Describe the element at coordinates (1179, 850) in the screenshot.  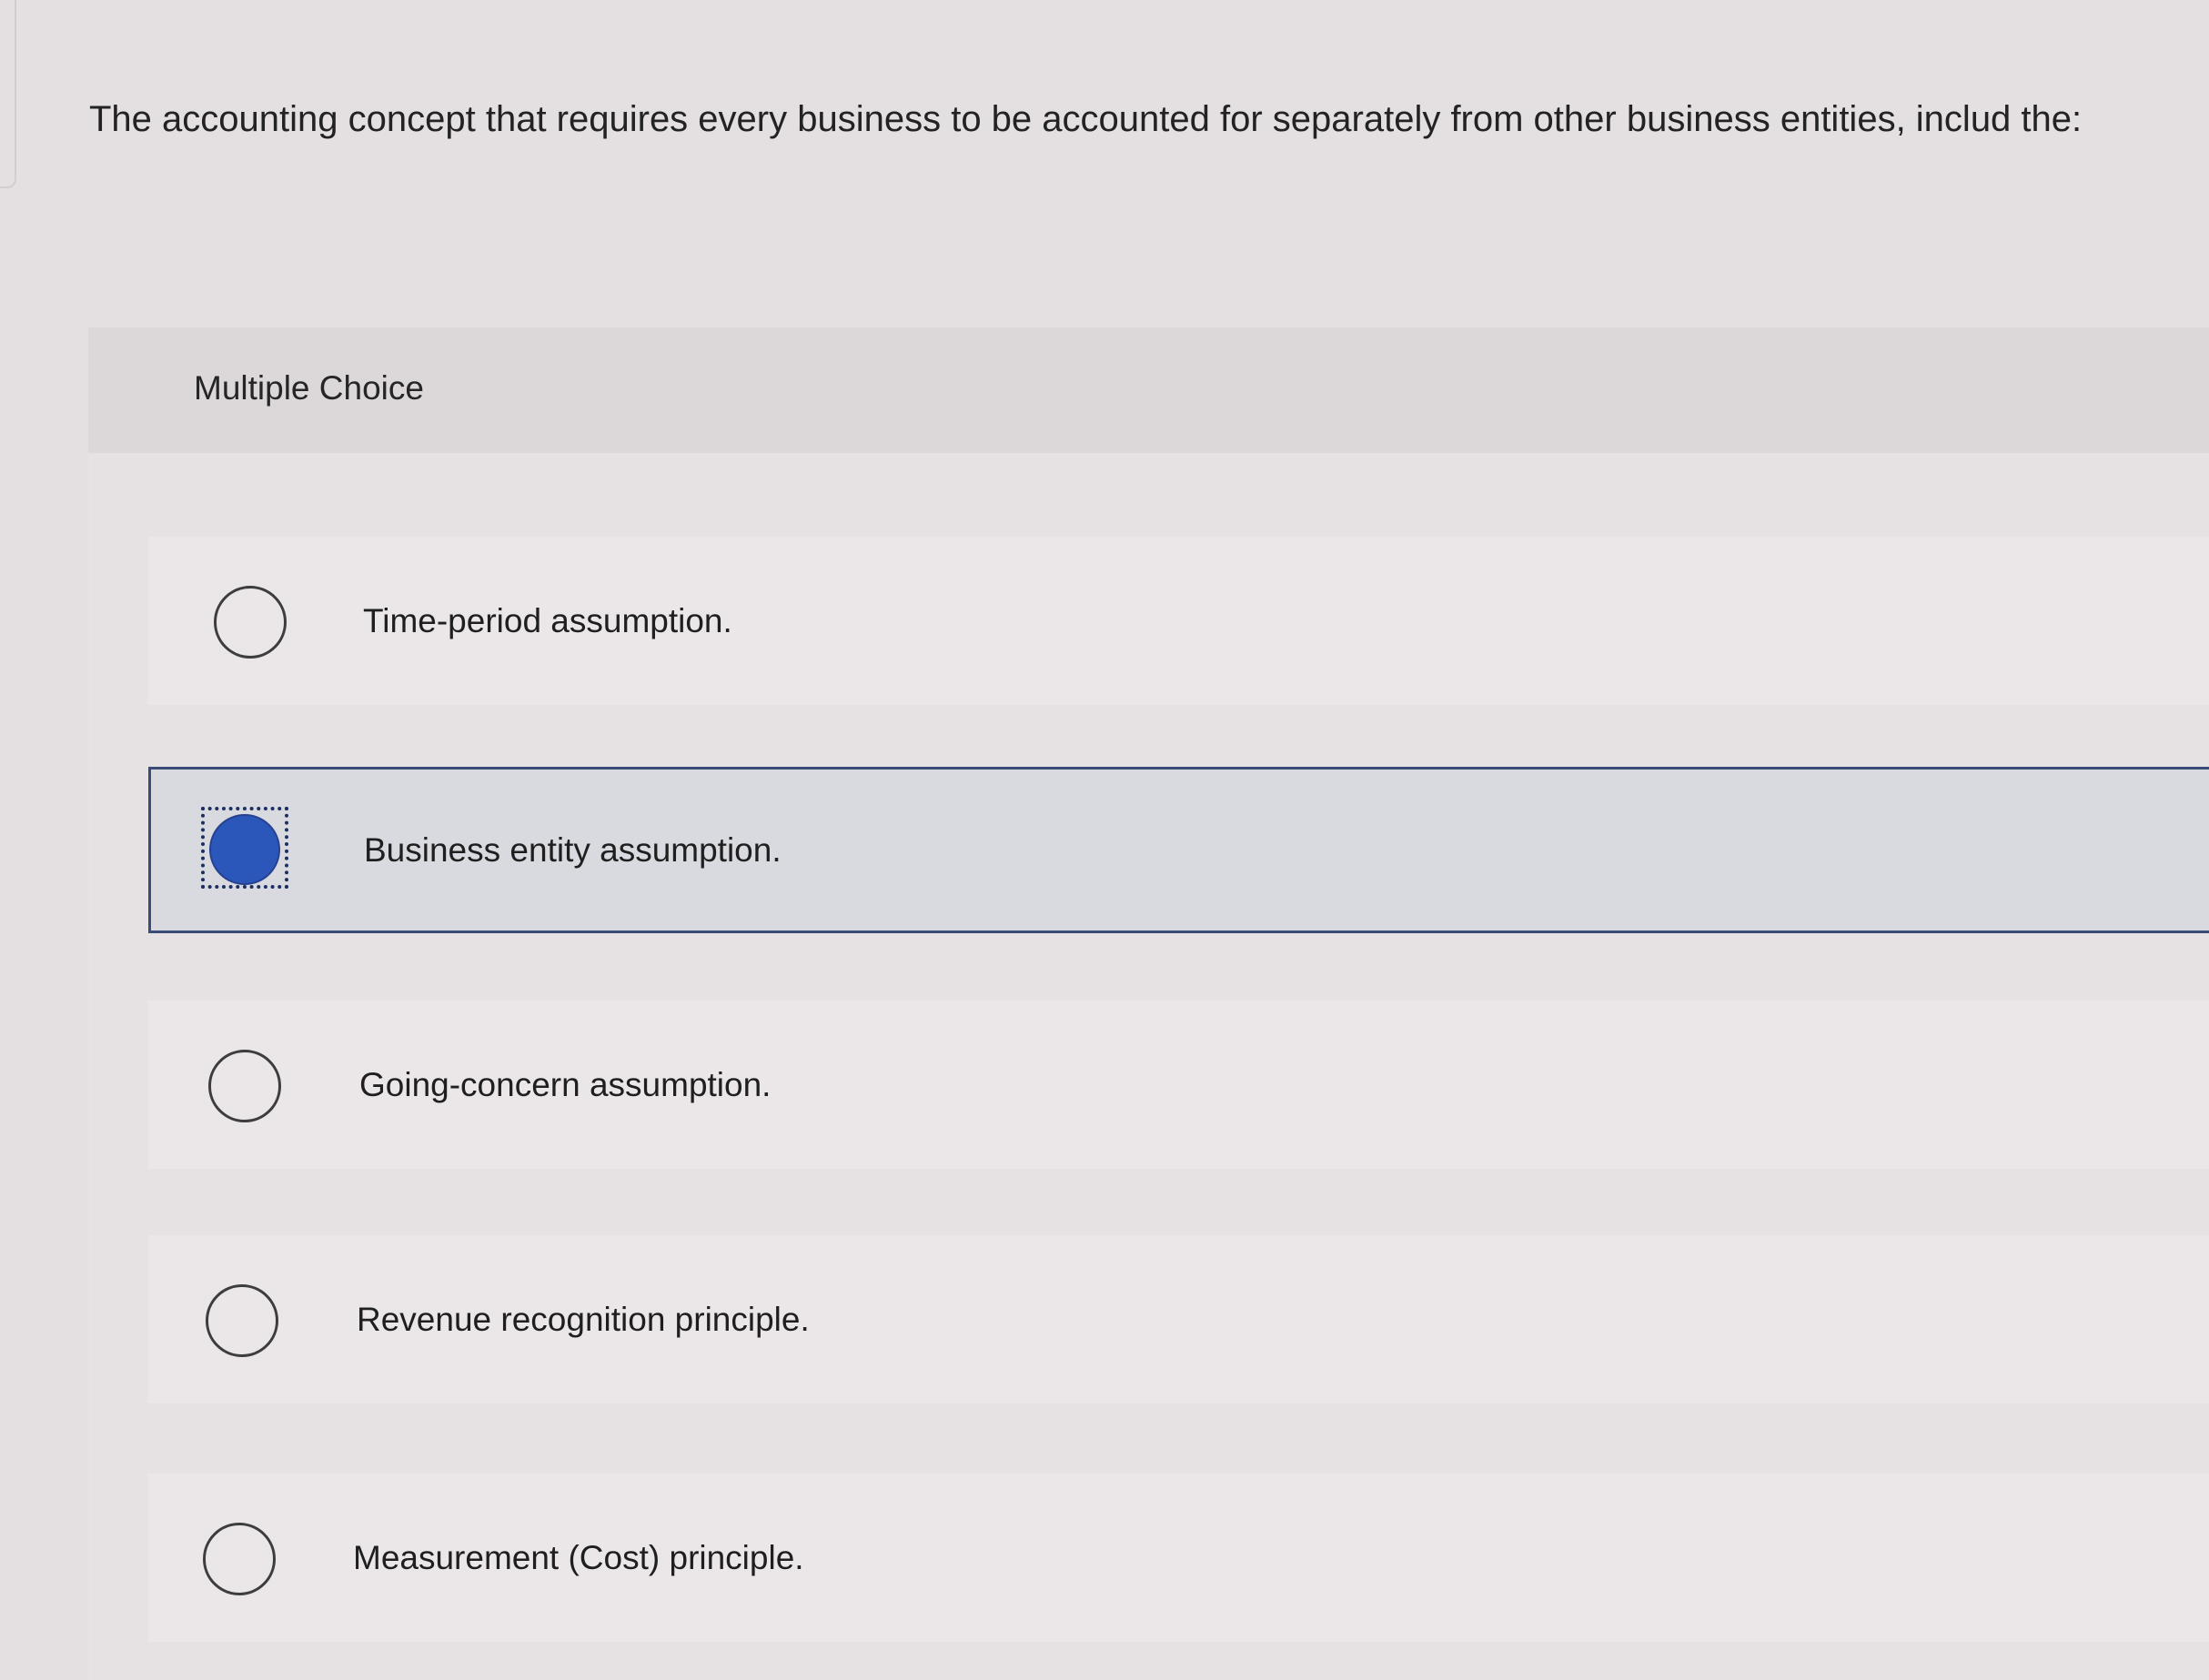
I see `option-business-entity: Business entity assumption.` at that location.